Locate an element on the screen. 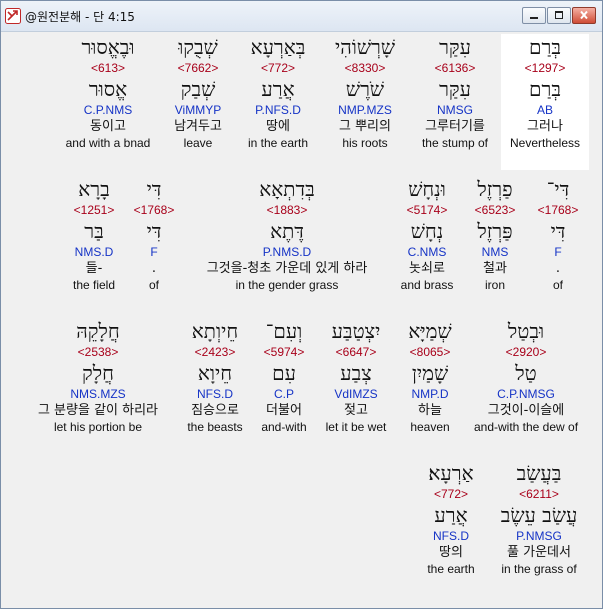 This screenshot has width=603, height=609. hebrew-word: דִּי is located at coordinates (154, 189).